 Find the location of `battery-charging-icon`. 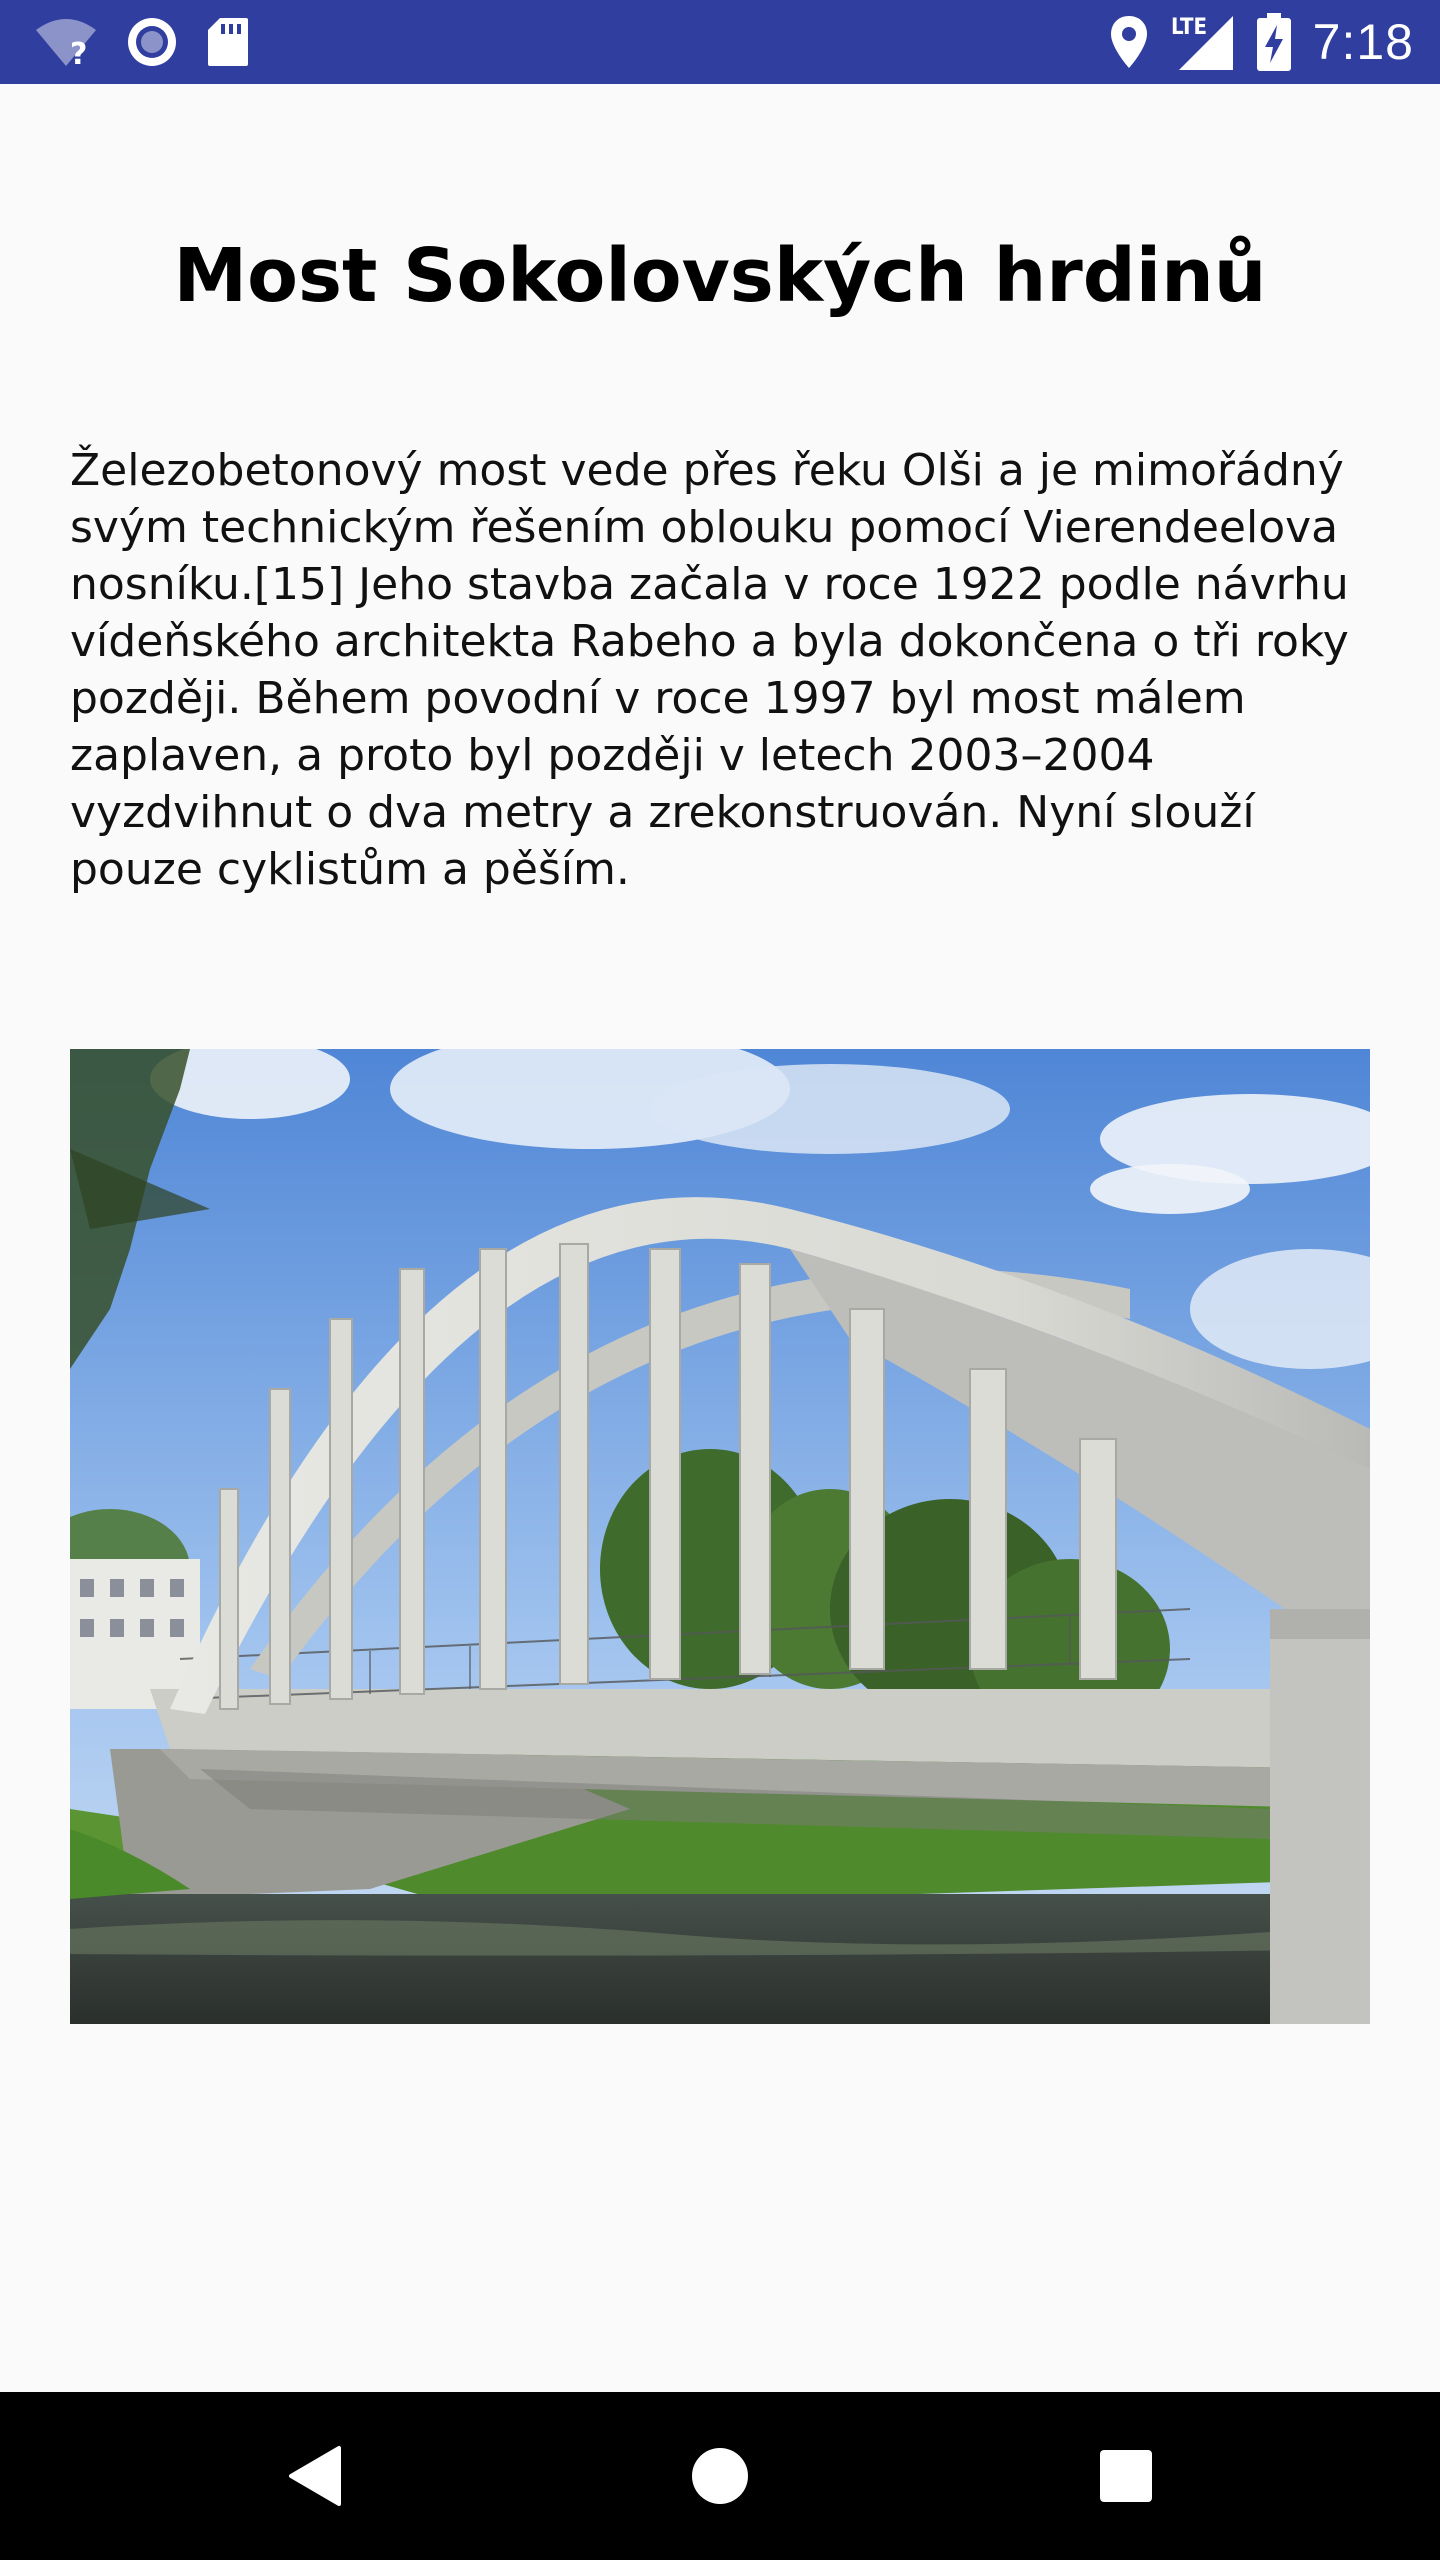

battery-charging-icon is located at coordinates (1273, 42).